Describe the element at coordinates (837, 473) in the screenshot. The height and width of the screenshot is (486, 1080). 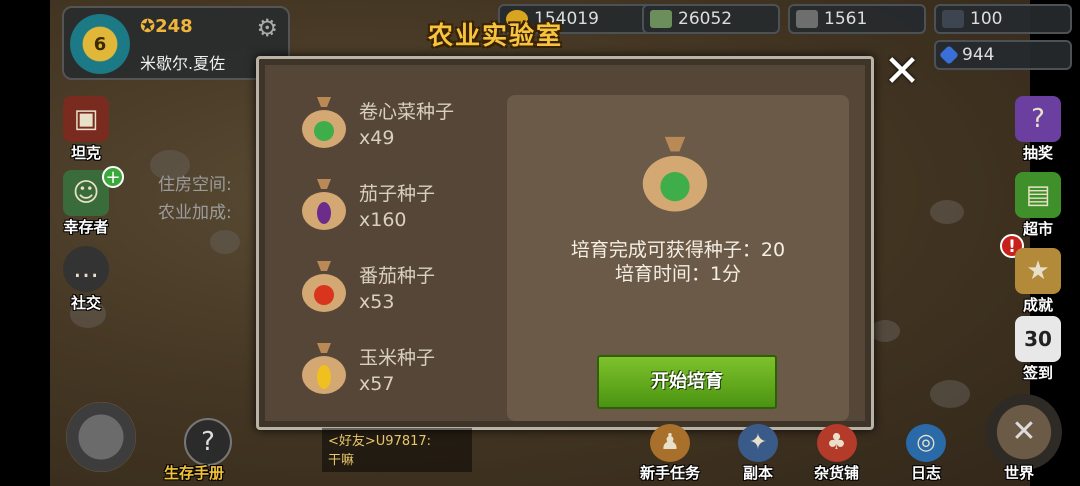
I see `bottom-item-label: 杂货铺` at that location.